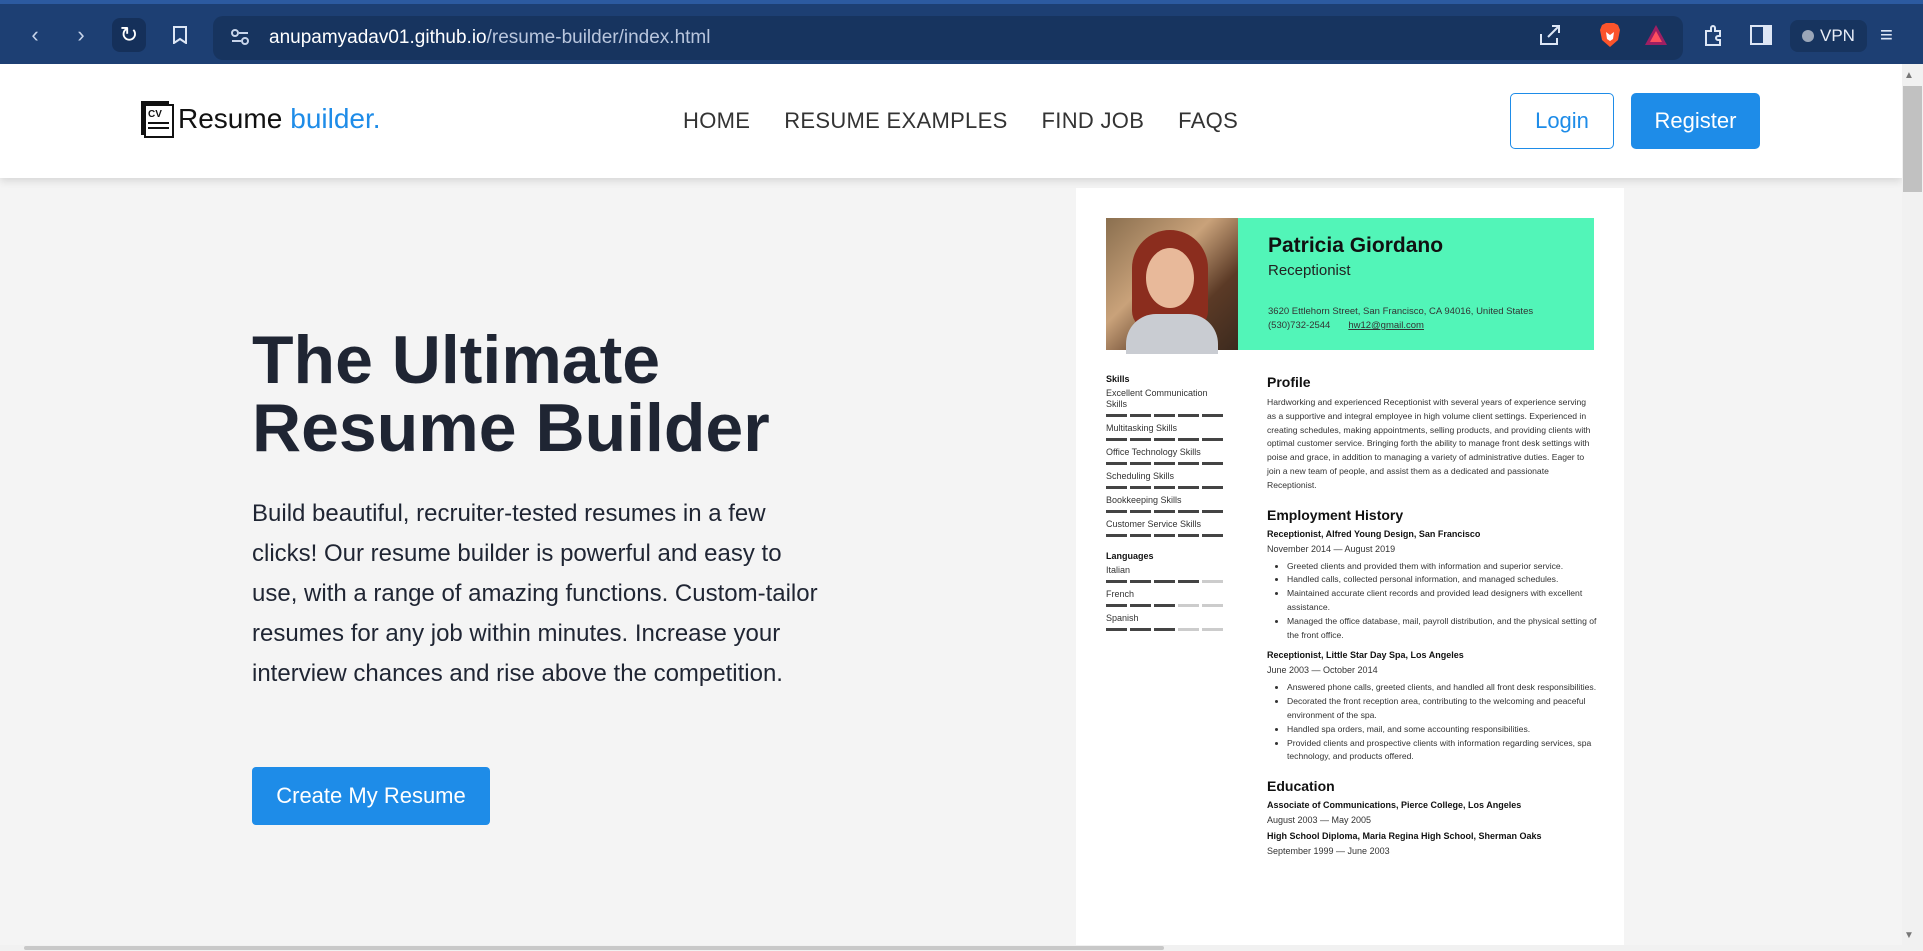 This screenshot has width=1923, height=951. I want to click on horizontal-scrollbar-thumb, so click(594, 948).